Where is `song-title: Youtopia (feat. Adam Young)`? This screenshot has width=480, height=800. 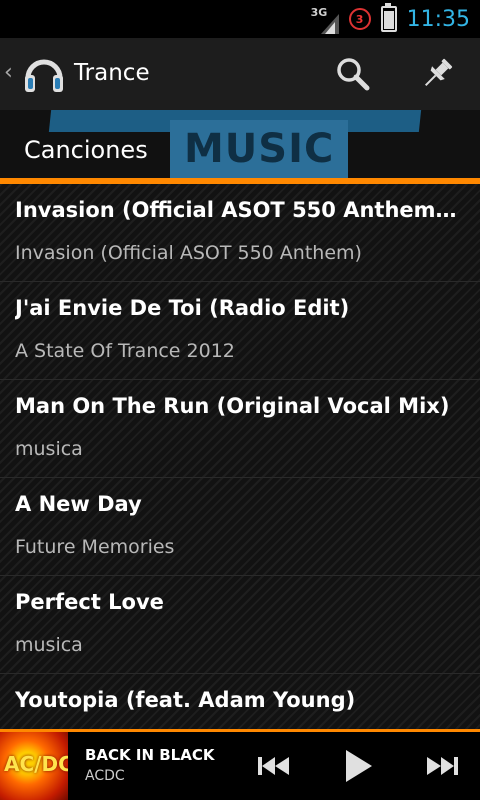 song-title: Youtopia (feat. Adam Young) is located at coordinates (185, 700).